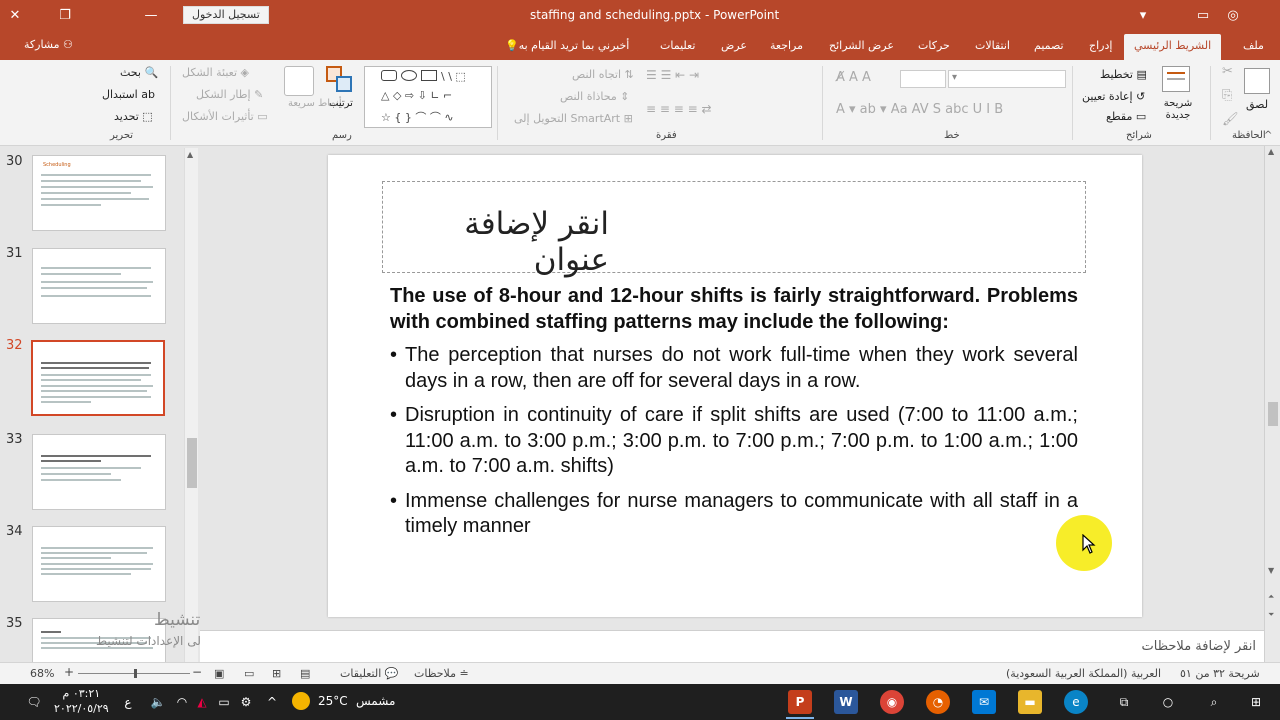 This screenshot has height=720, width=1280. I want to click on account-button: ◎, so click(1233, 15).